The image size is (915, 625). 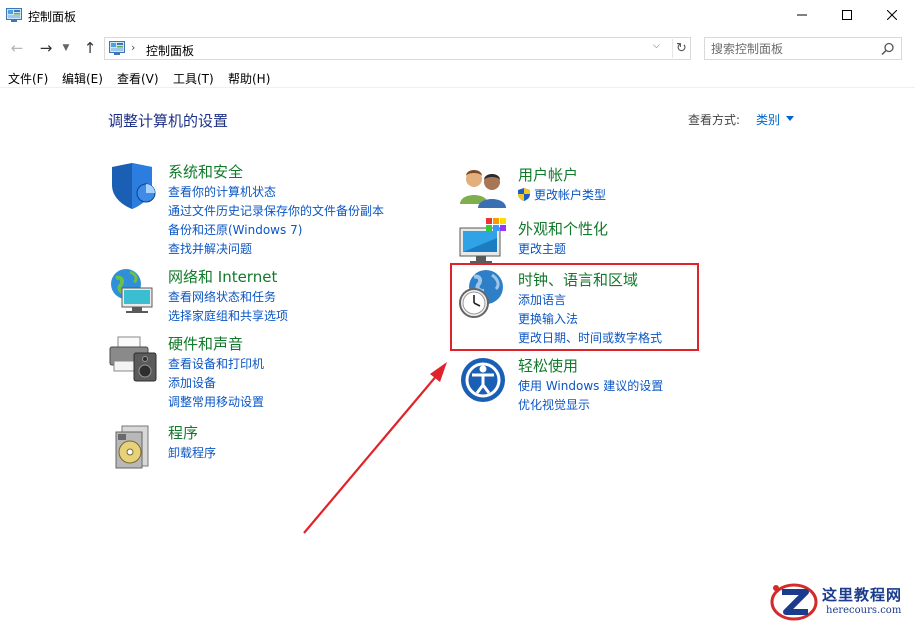 I want to click on watermark-title: 这里教程网, so click(x=862, y=595).